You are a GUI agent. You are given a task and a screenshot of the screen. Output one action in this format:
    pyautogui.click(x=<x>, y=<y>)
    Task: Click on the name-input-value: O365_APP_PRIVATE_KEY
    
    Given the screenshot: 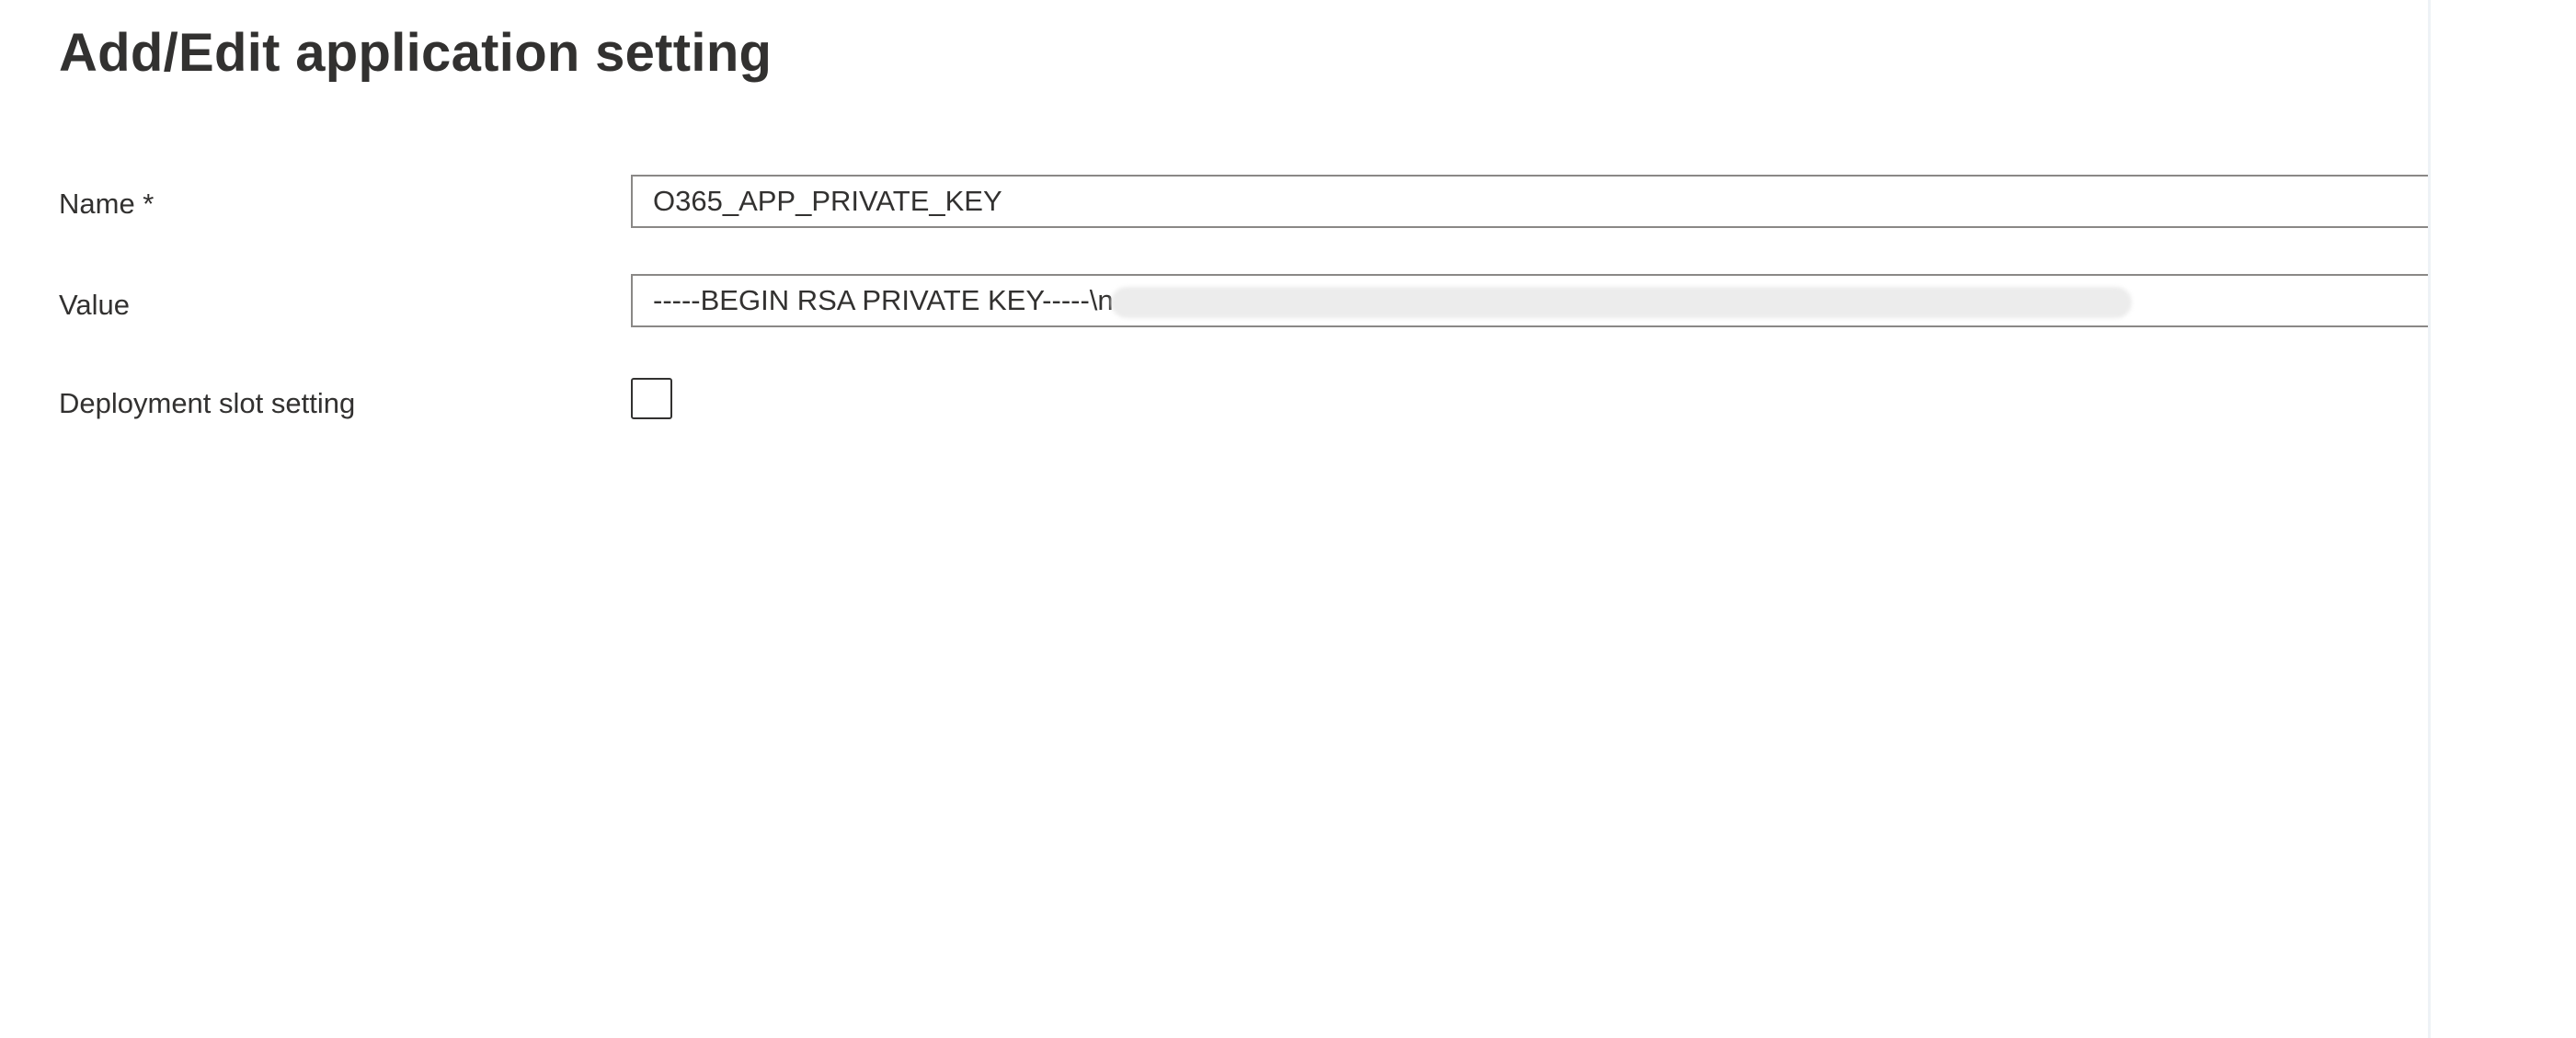 What is the action you would take?
    pyautogui.click(x=828, y=201)
    